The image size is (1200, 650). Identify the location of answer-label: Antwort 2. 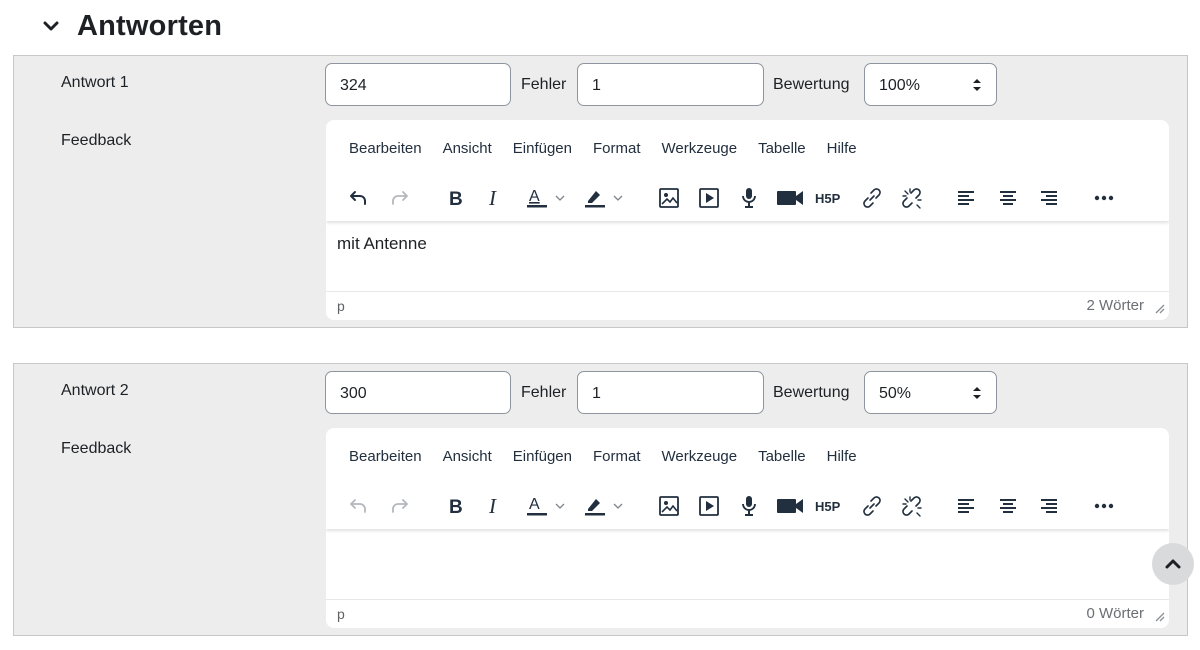
(95, 390).